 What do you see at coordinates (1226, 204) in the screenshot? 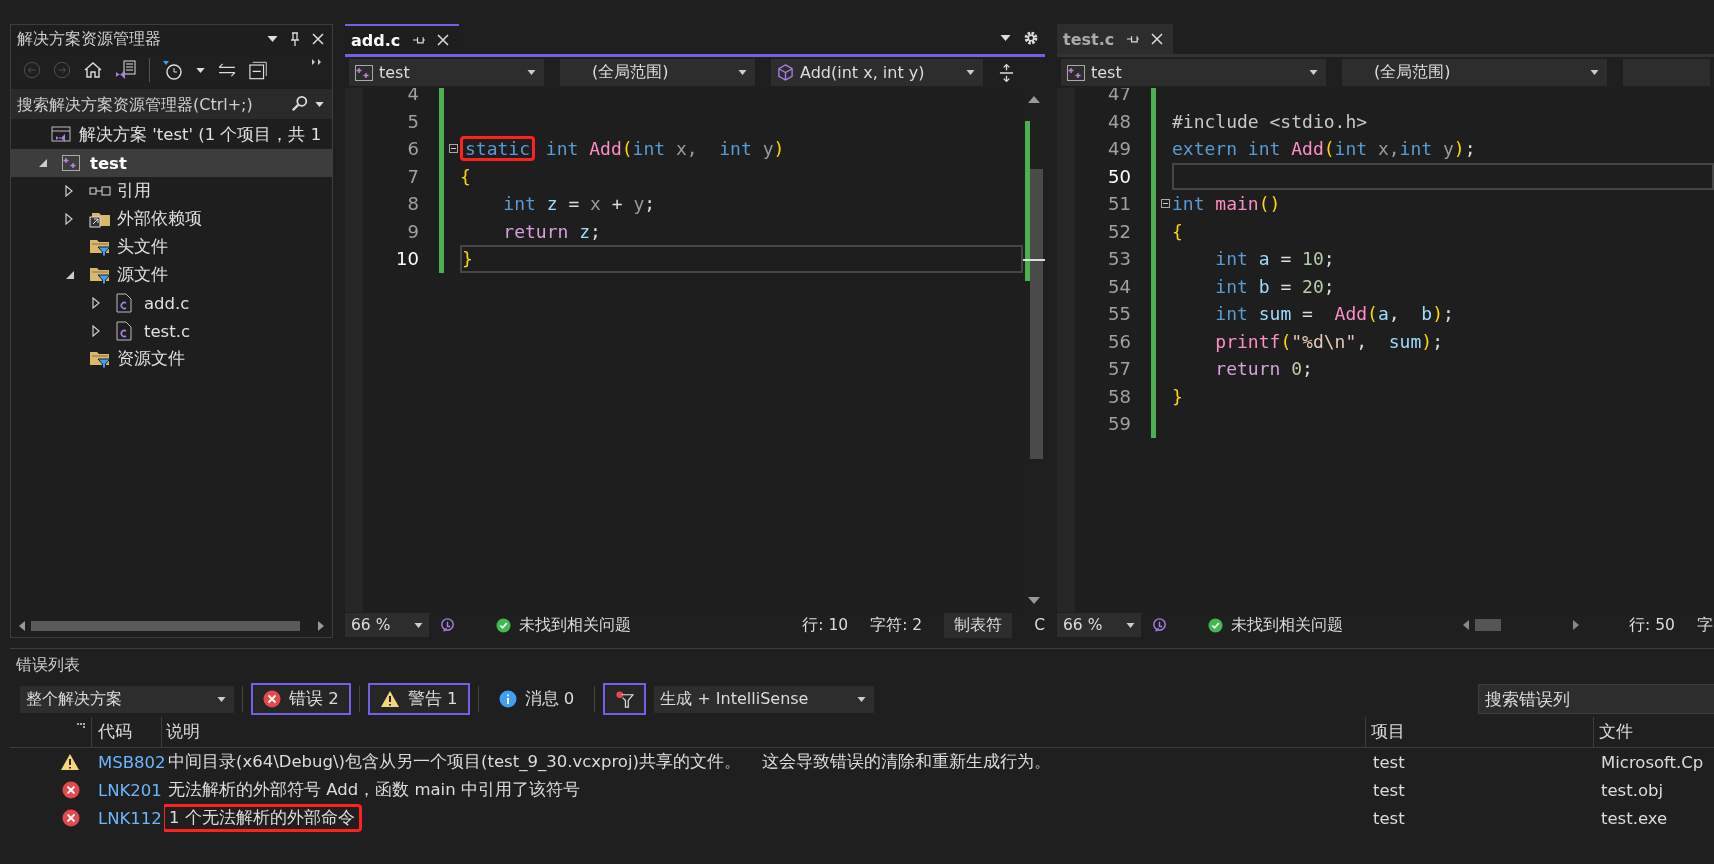
I see `code-line: int main()` at bounding box center [1226, 204].